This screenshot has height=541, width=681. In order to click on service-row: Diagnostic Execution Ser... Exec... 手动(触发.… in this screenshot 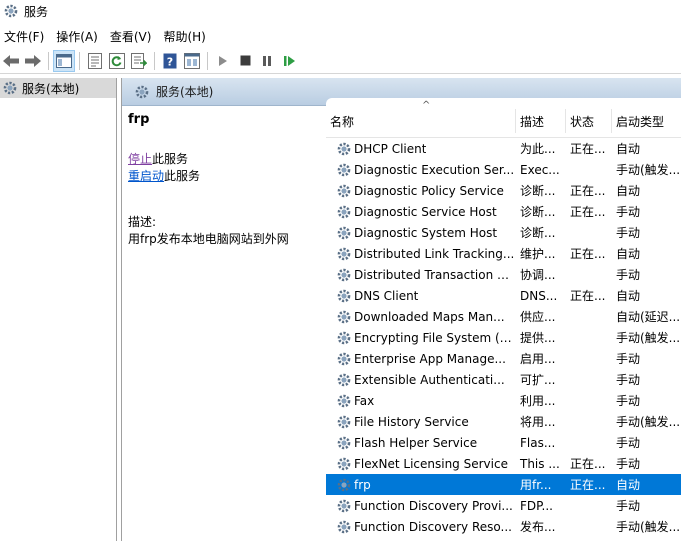, I will do `click(503, 169)`.